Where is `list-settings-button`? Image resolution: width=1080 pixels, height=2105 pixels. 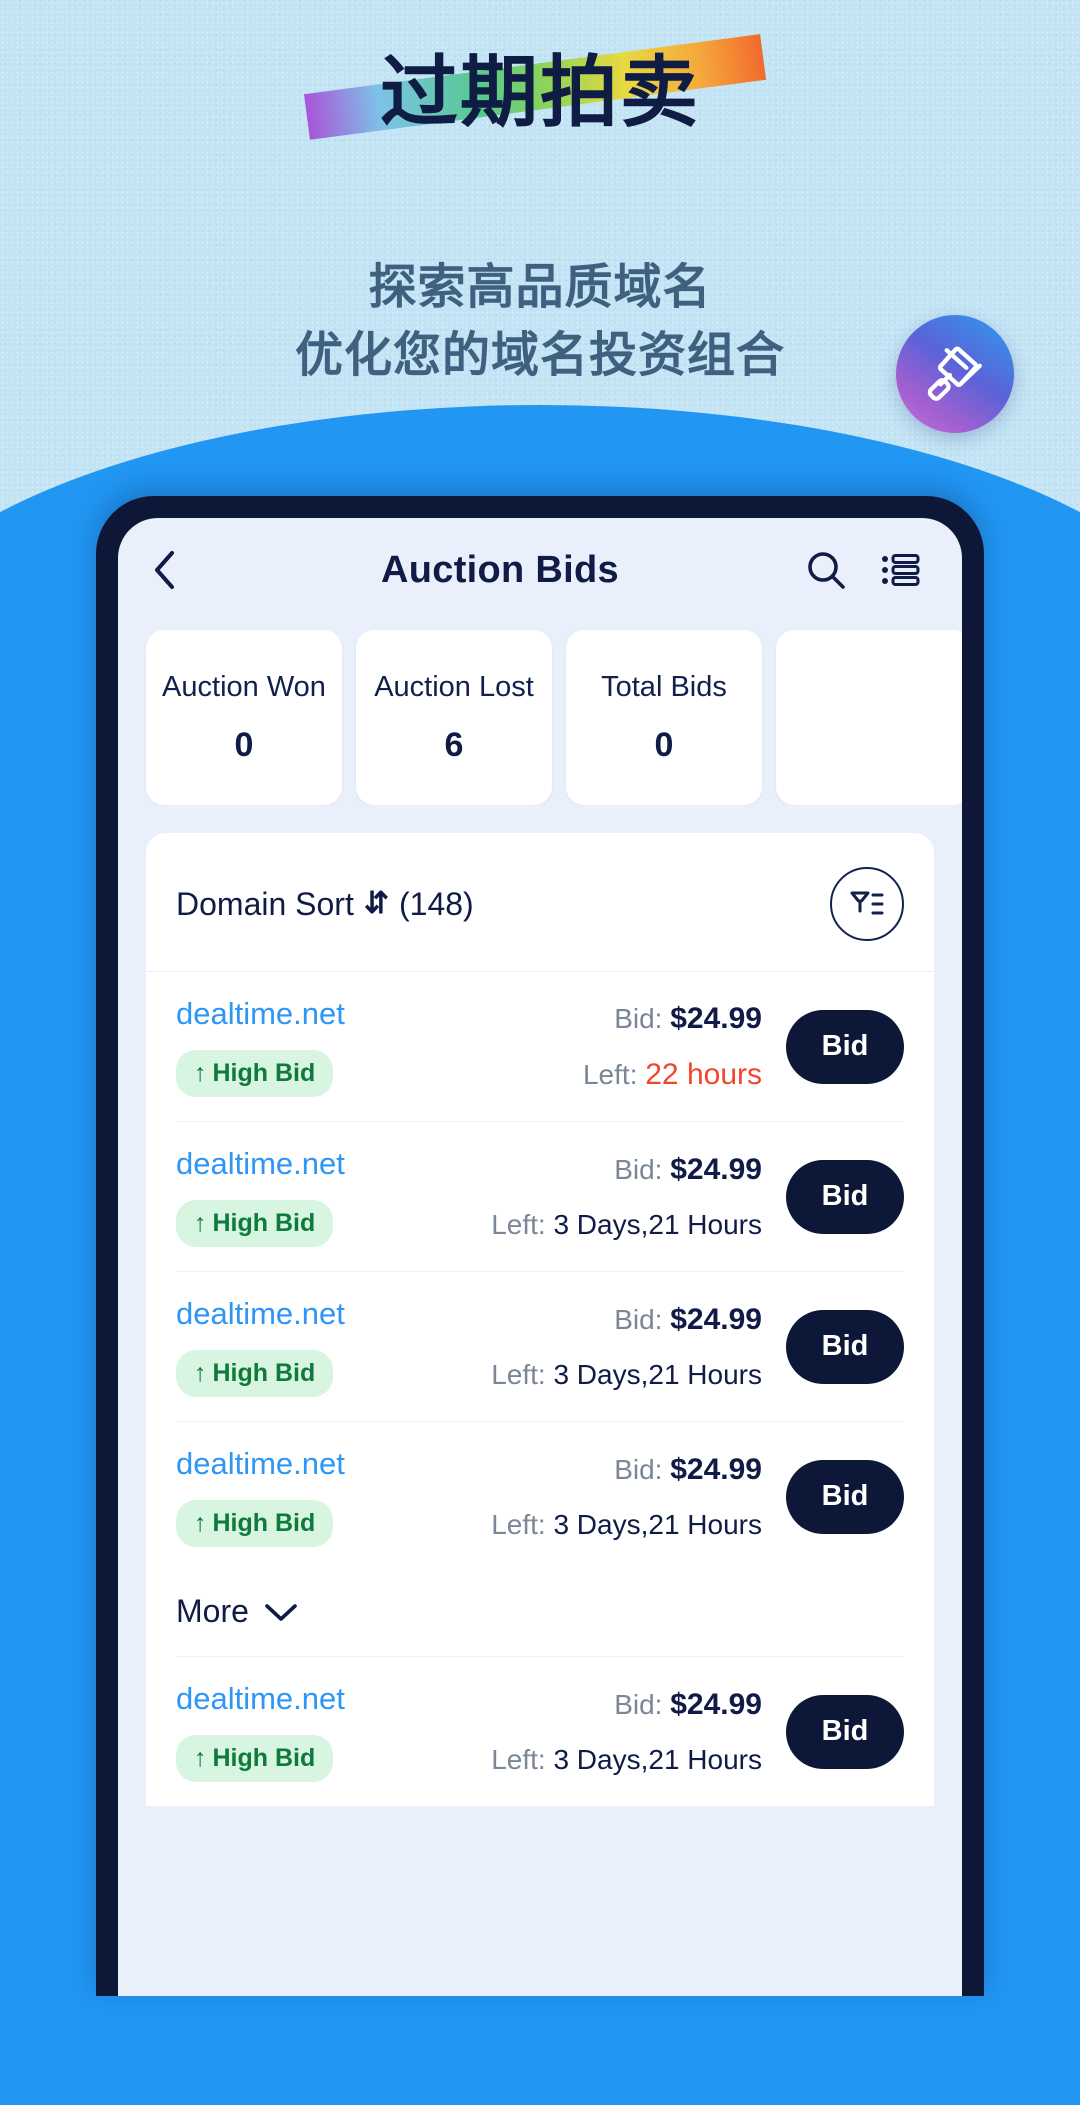 list-settings-button is located at coordinates (900, 570).